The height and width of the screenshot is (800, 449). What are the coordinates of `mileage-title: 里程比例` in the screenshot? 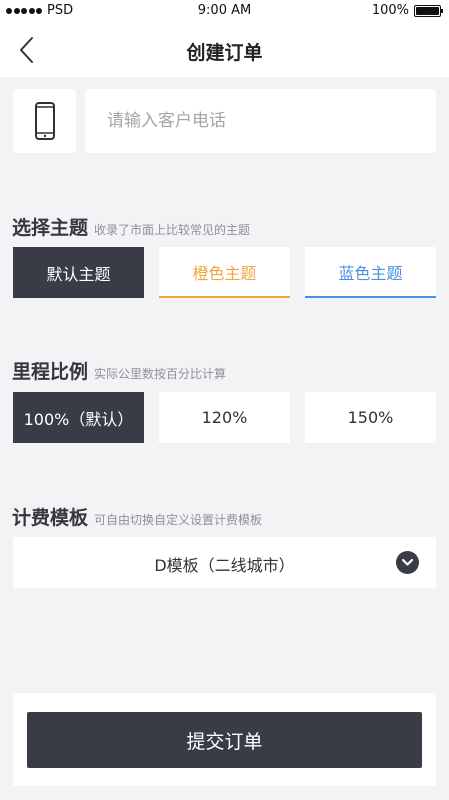 It's located at (50, 372).